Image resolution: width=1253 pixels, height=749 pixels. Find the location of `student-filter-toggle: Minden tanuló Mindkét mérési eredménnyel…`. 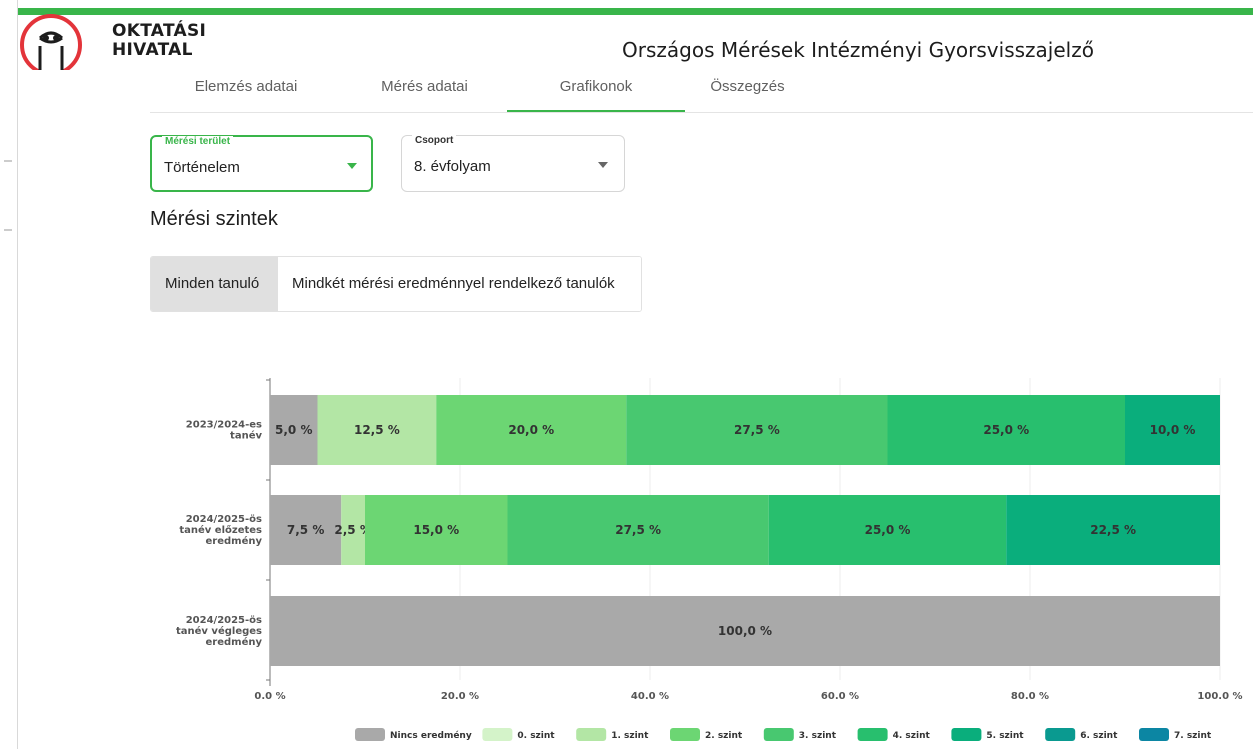

student-filter-toggle: Minden tanuló Mindkét mérési eredménnyel… is located at coordinates (396, 284).